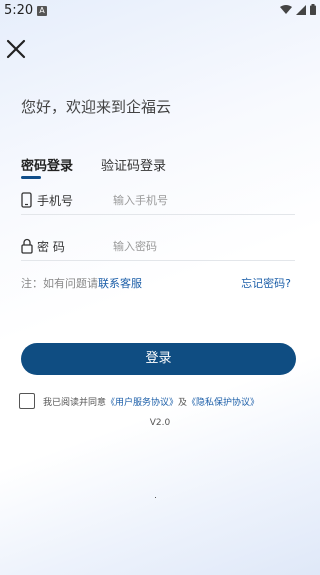  I want to click on agreement-text: 我已阅读并同意《用户服务协议》及《隐私保护协议》, so click(151, 401).